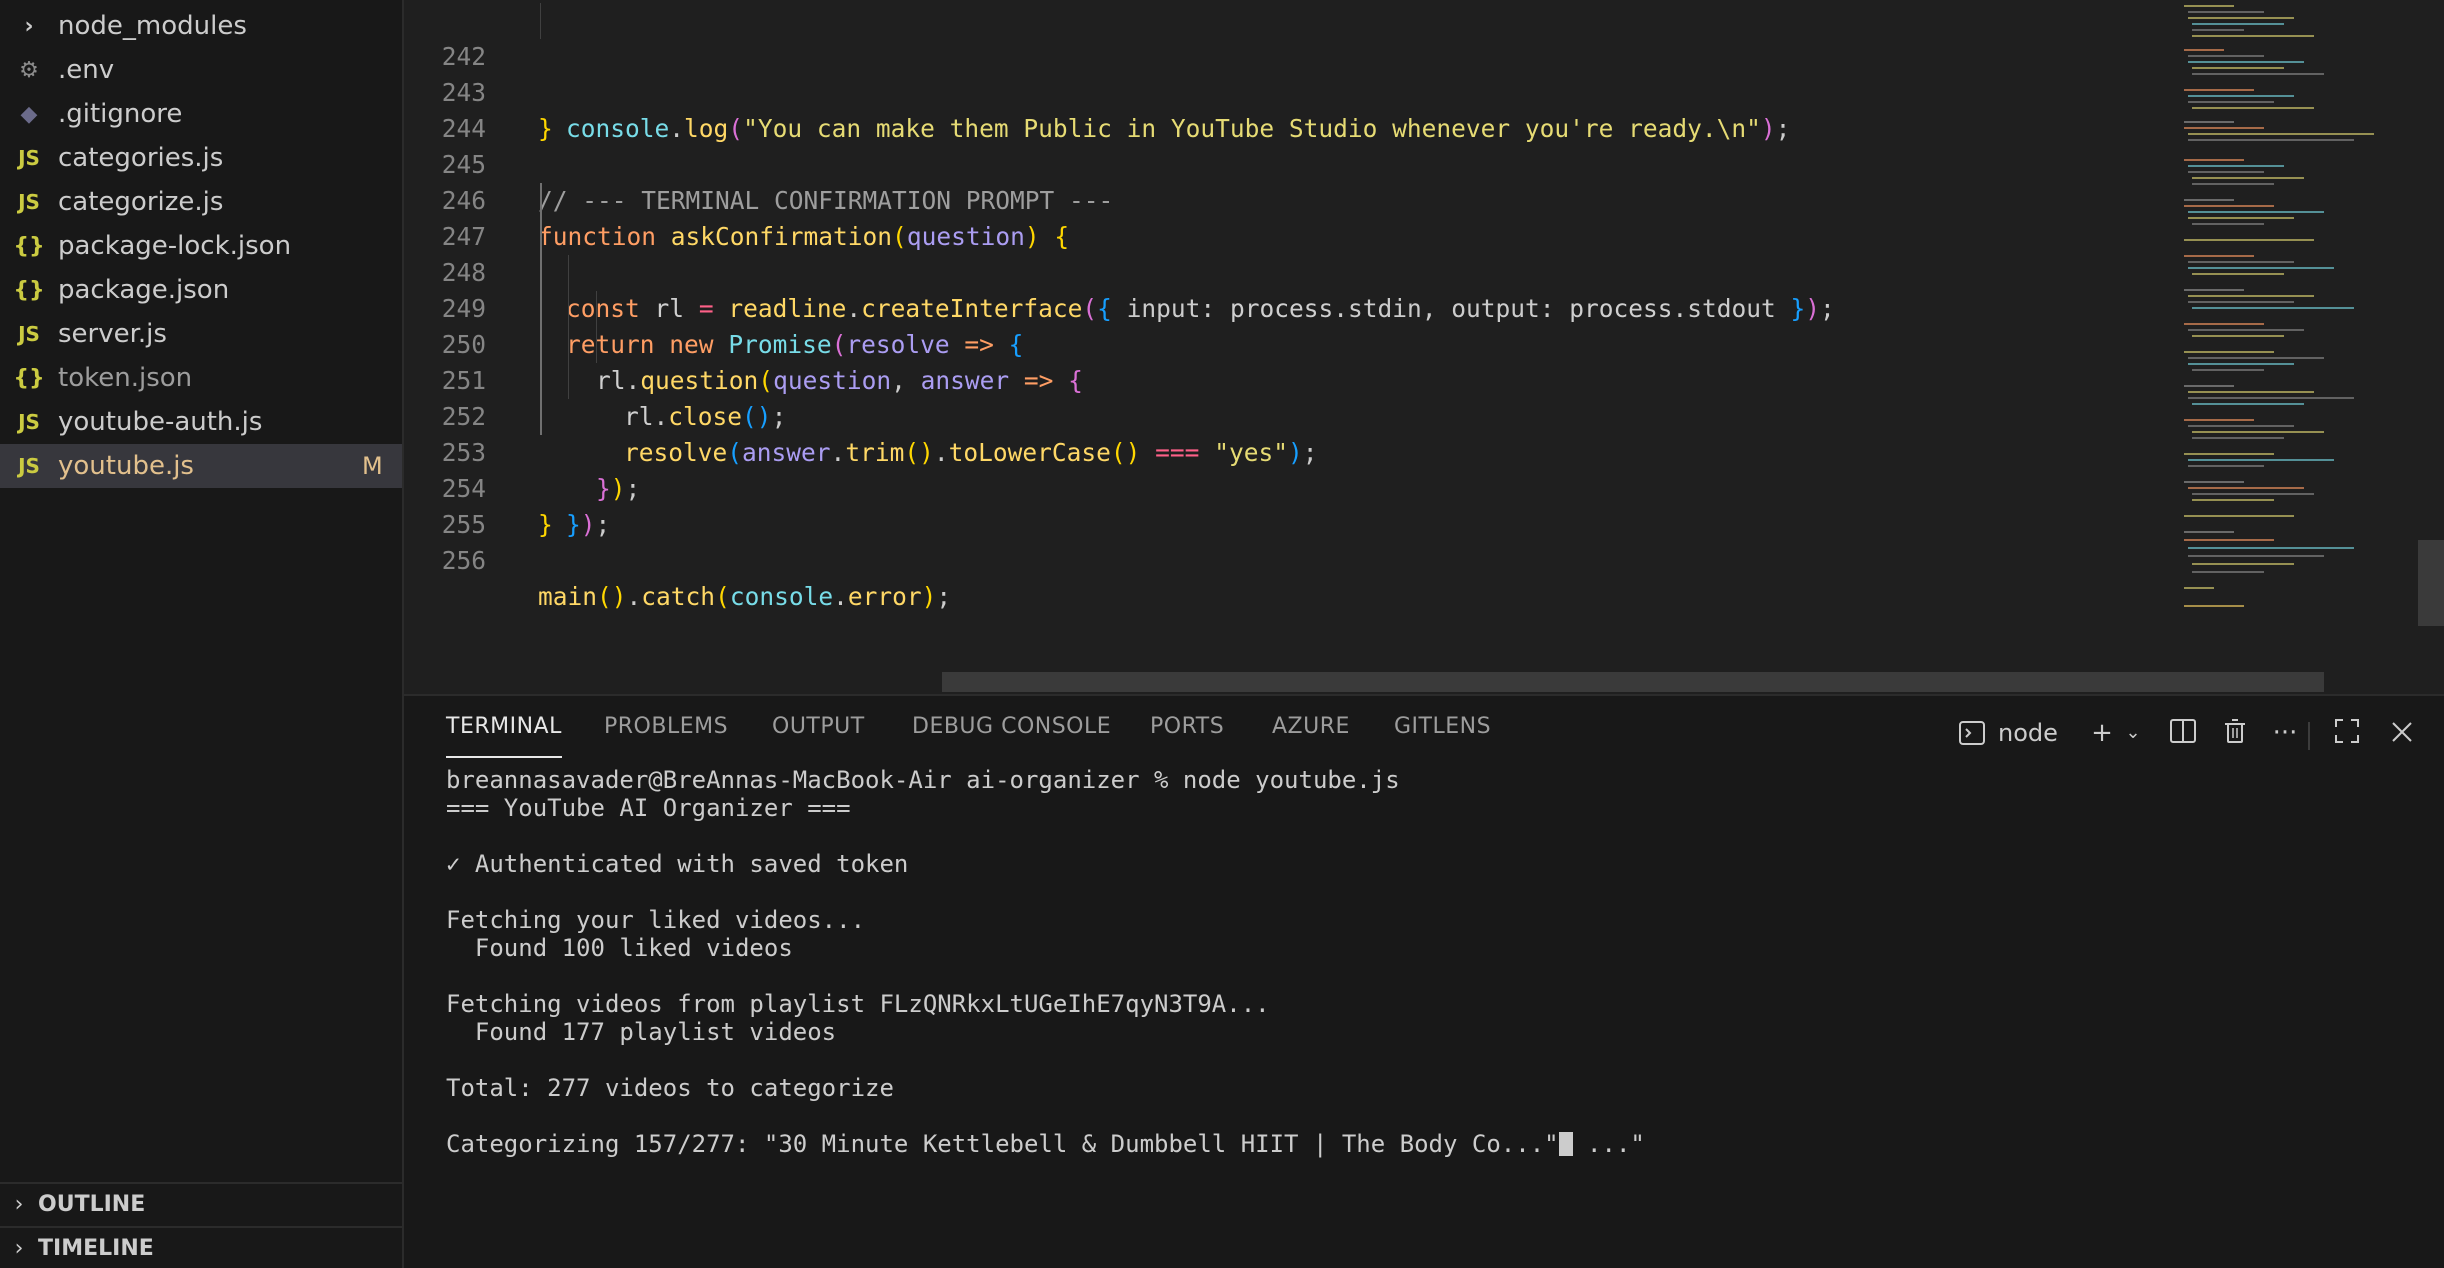 This screenshot has width=2444, height=1268. I want to click on file-categories-js: JS categories.js, so click(201, 158).